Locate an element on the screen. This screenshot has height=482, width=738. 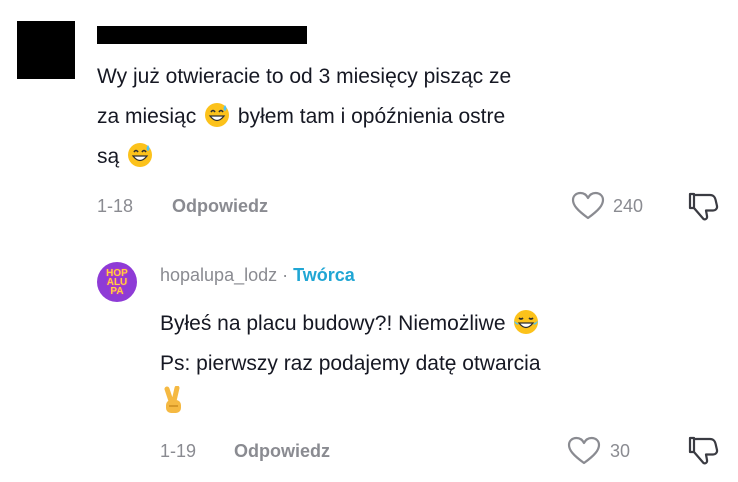
tears-of-joy-emoji is located at coordinates (526, 328).